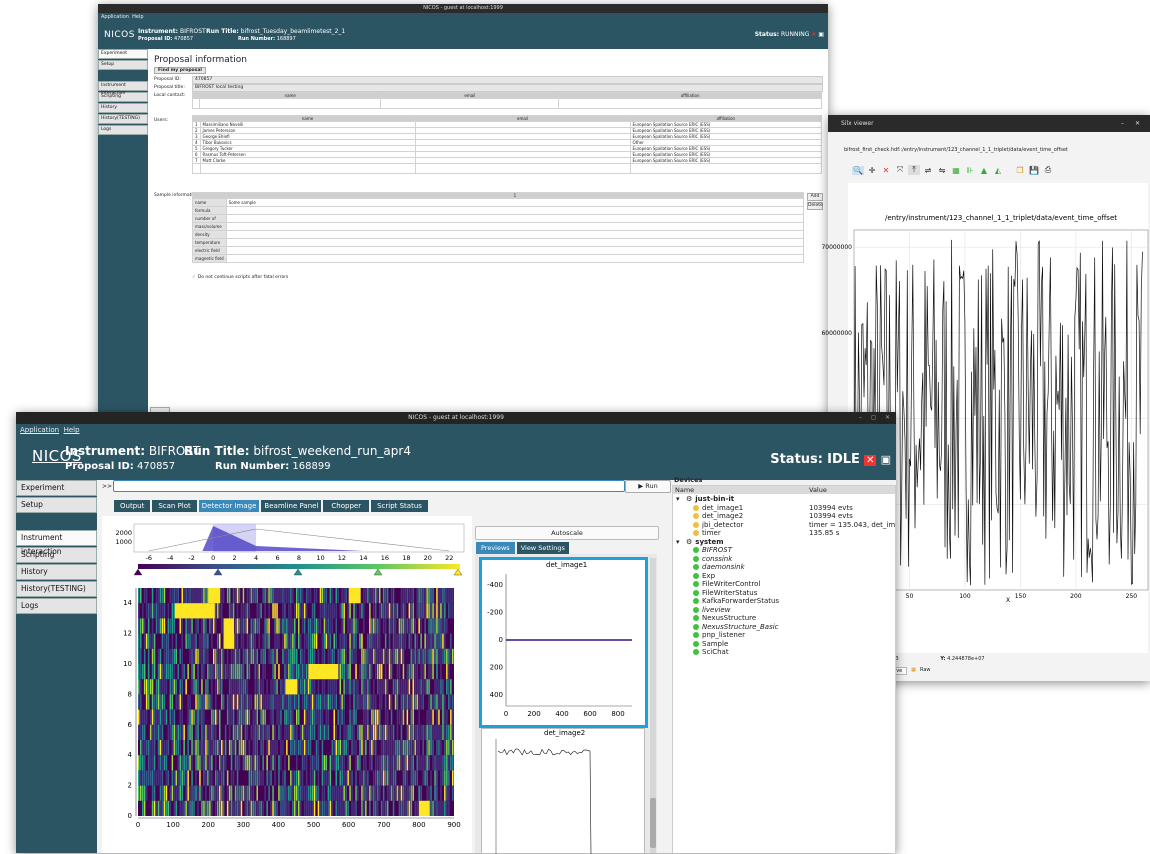 This screenshot has width=1150, height=854. Describe the element at coordinates (998, 170) in the screenshot. I see `aspect-icon: ◭` at that location.